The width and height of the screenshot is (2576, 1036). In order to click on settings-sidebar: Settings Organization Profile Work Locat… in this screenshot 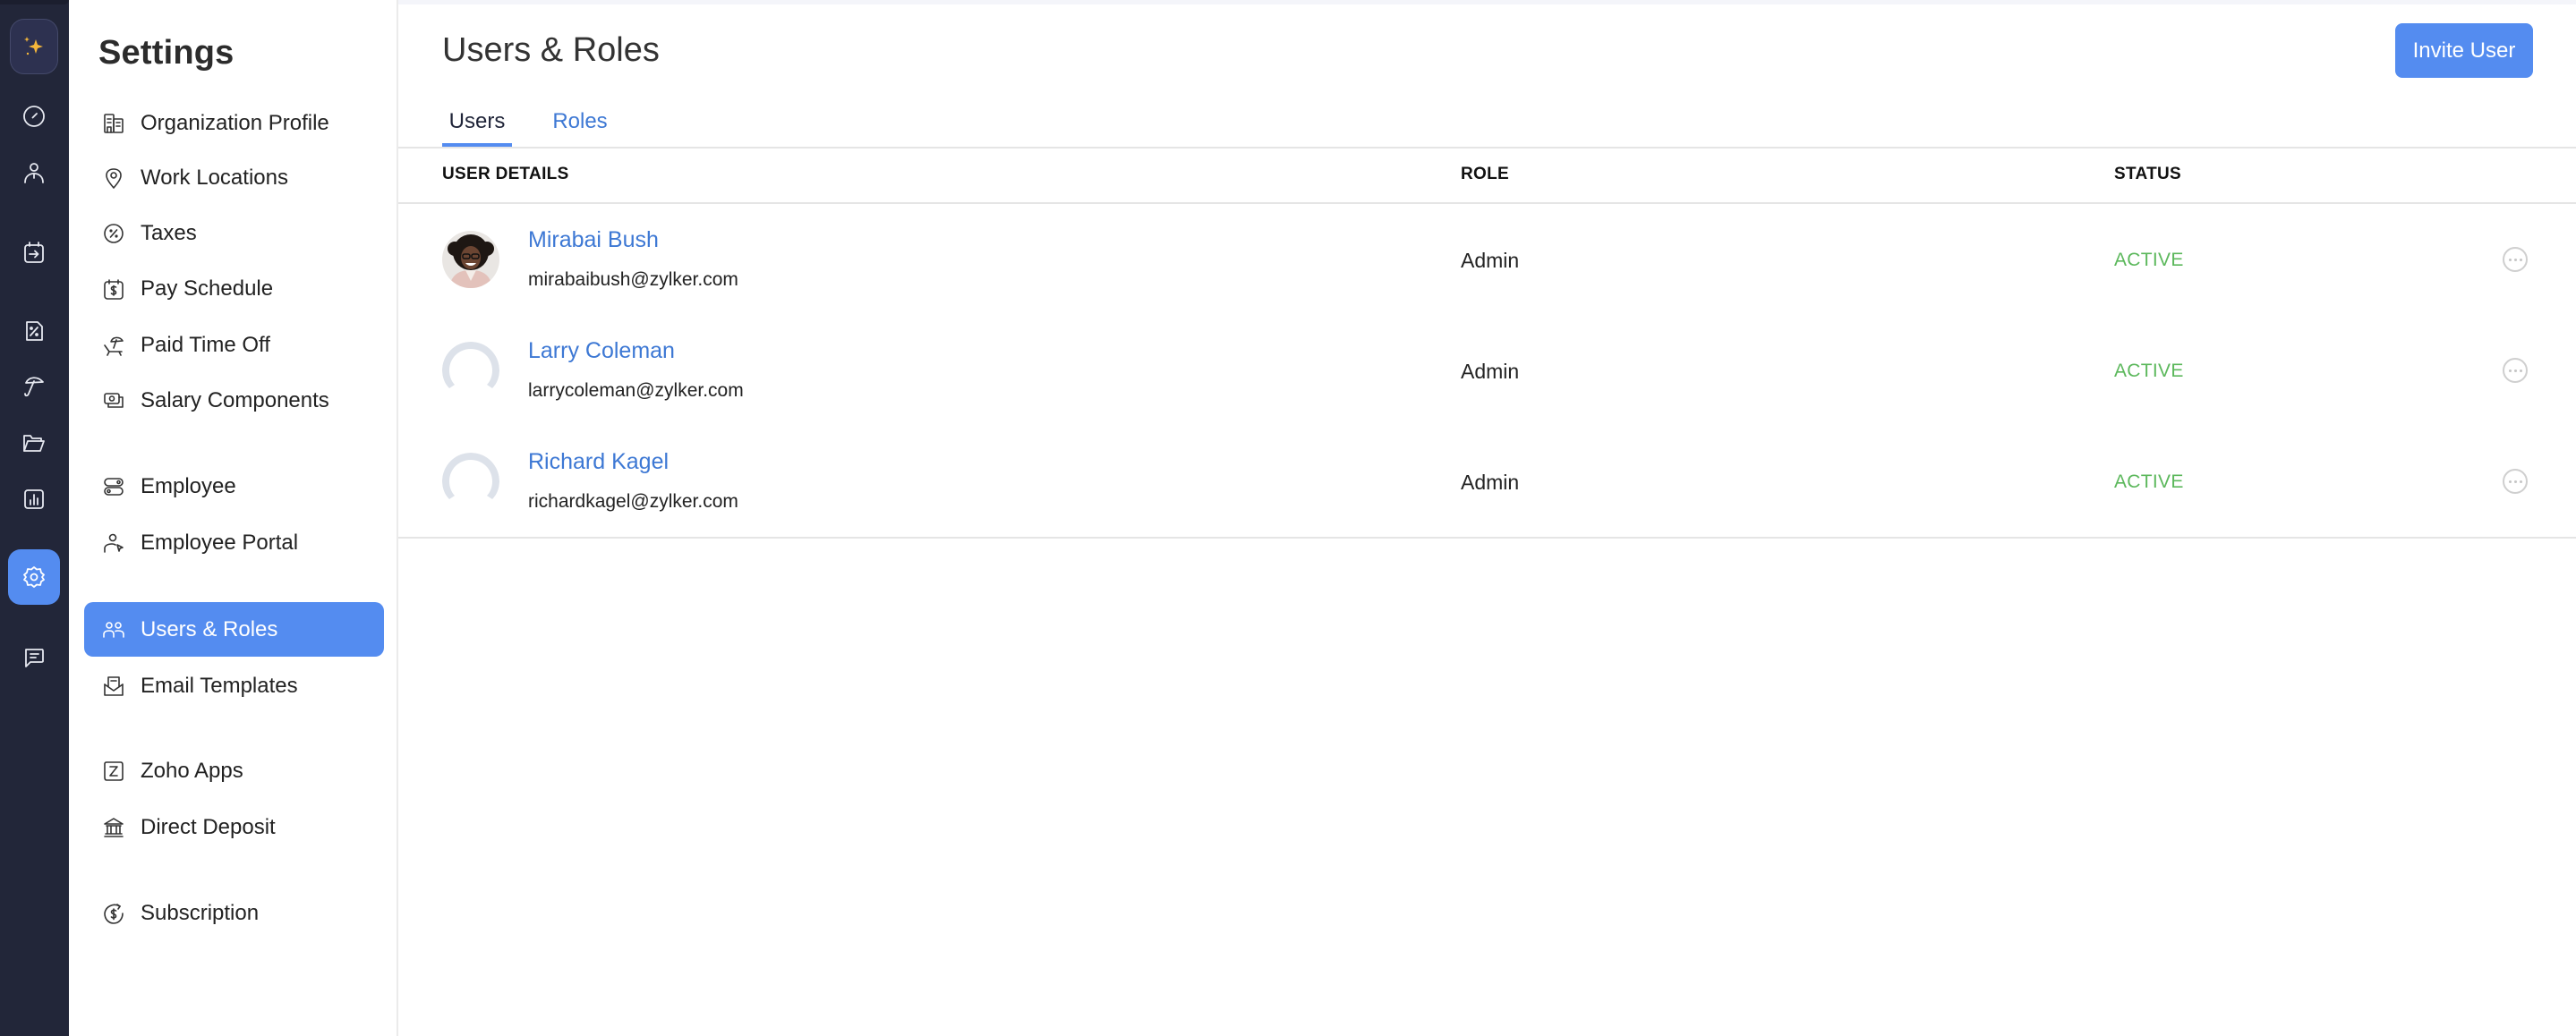, I will do `click(233, 518)`.